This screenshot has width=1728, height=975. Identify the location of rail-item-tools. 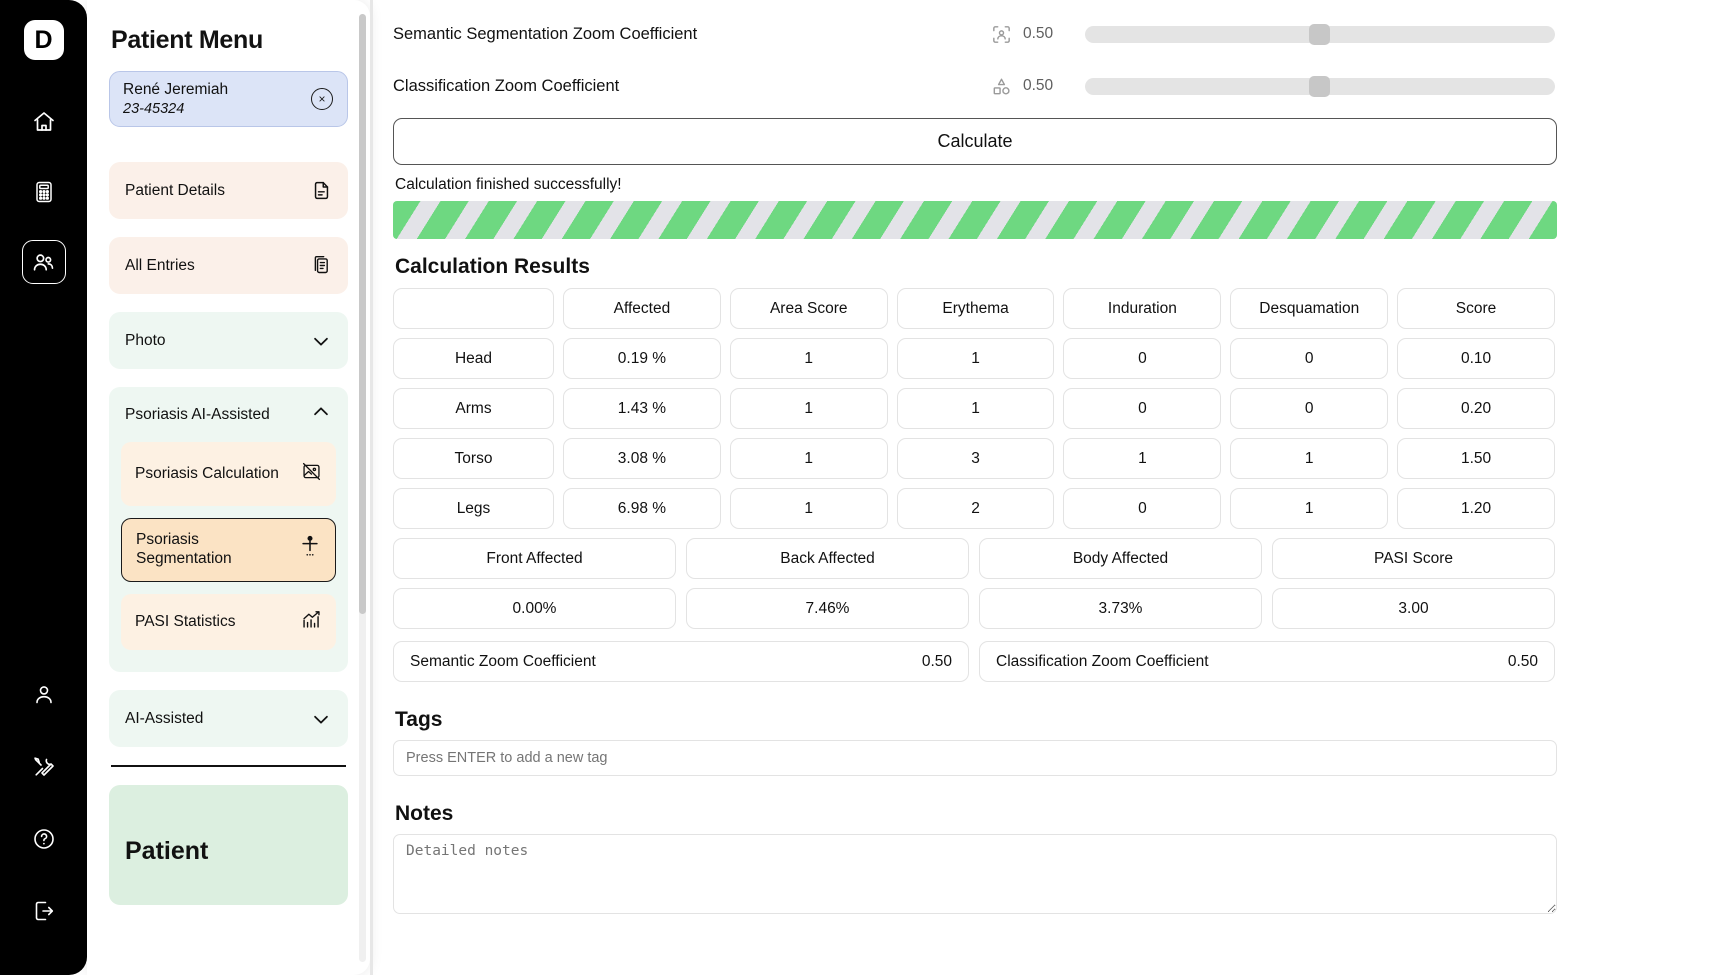
(44, 767).